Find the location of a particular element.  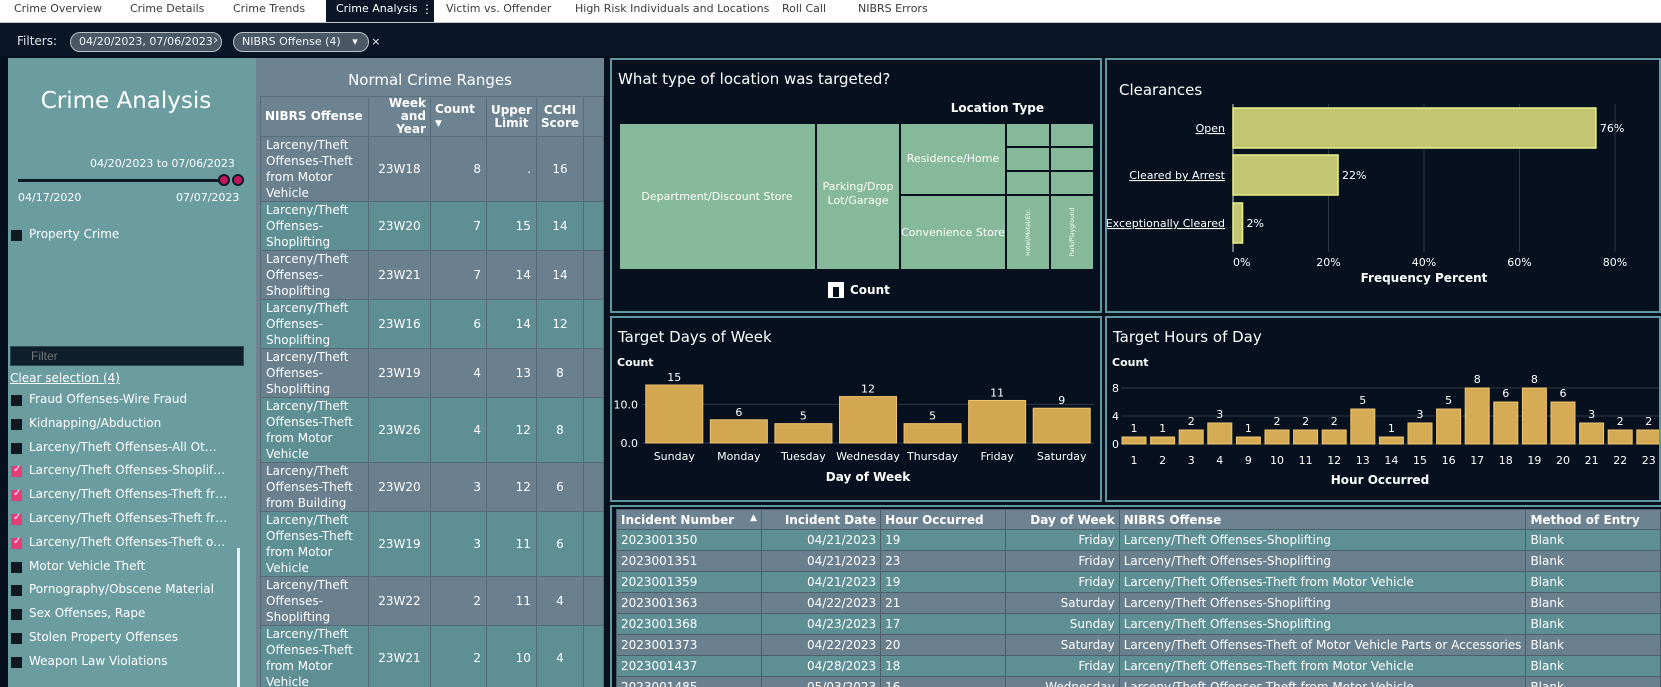

offense-filter-pill: NIBRS Offense (4) ▾ × is located at coordinates (306, 42).